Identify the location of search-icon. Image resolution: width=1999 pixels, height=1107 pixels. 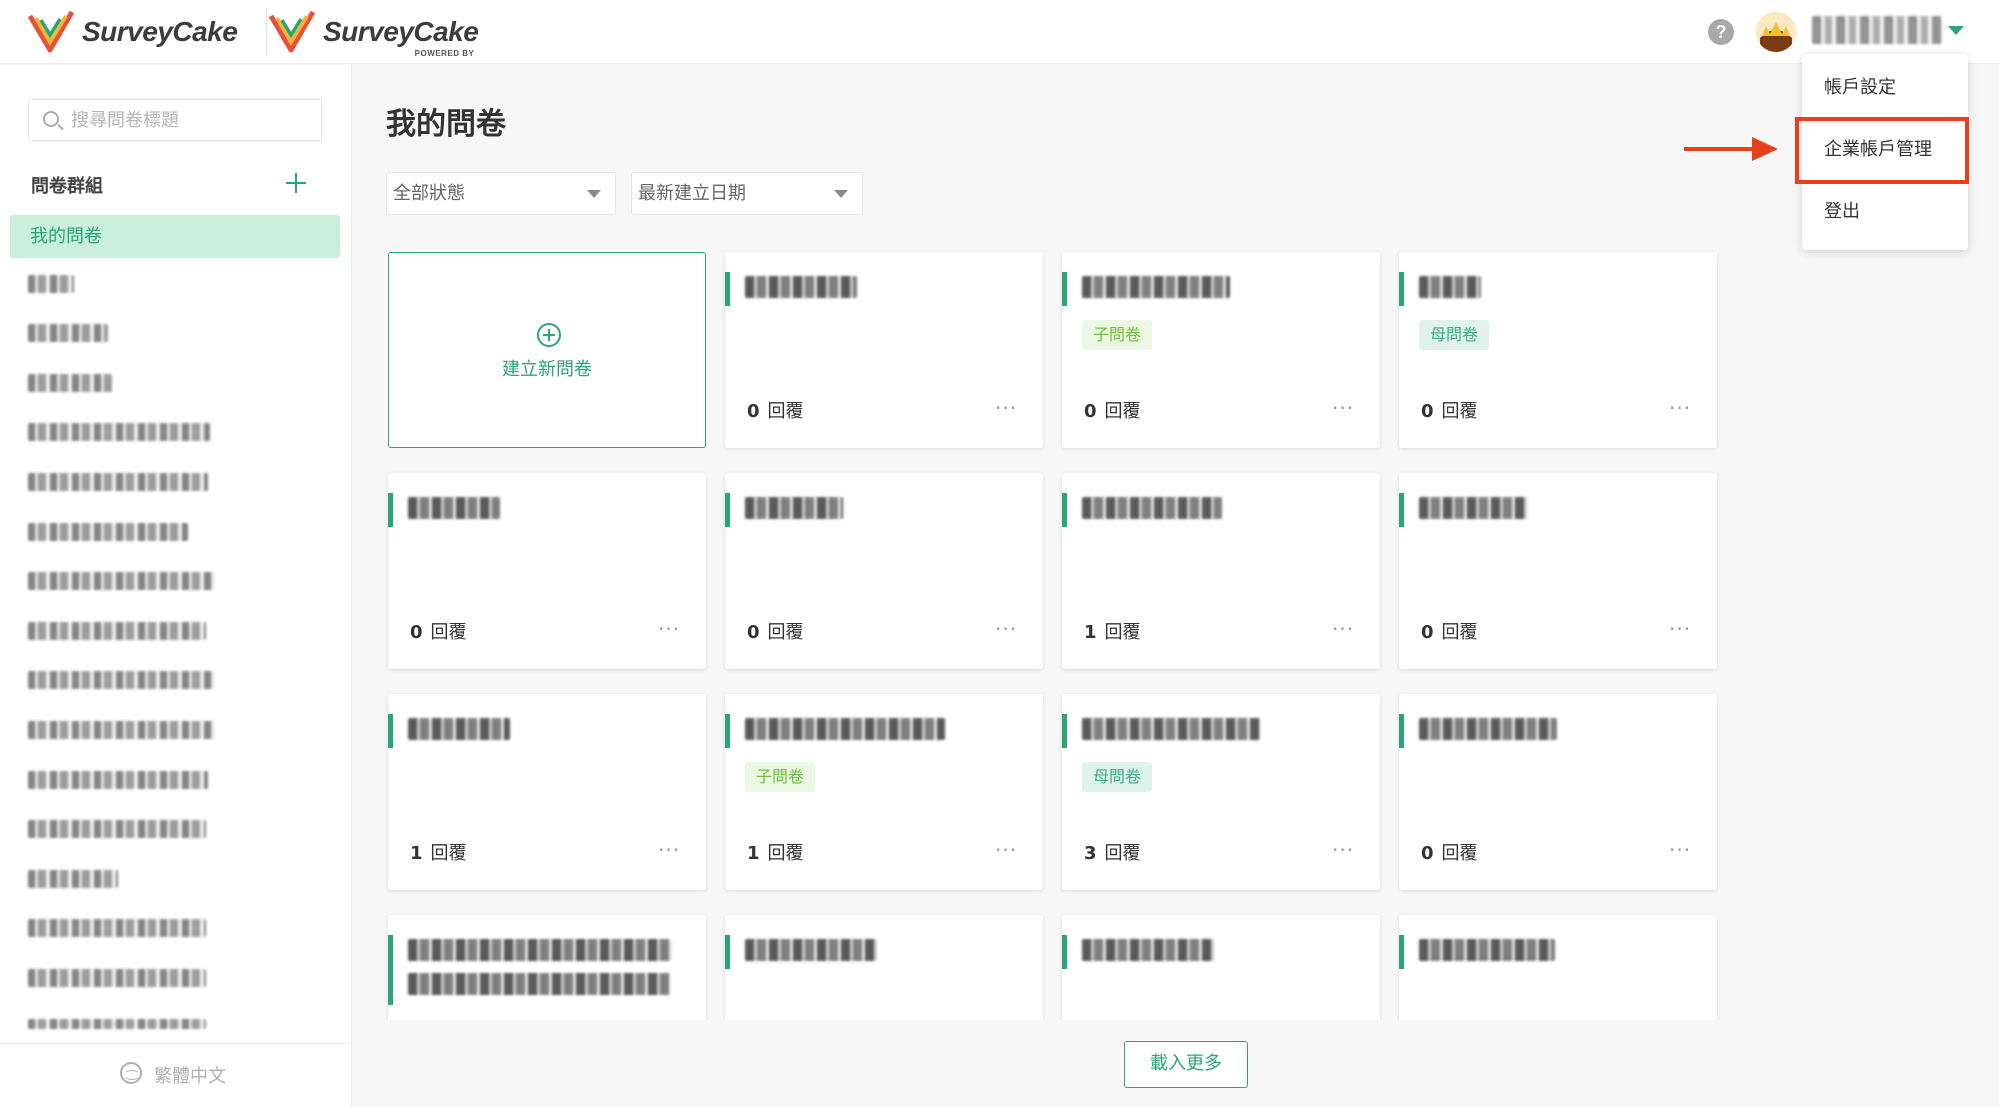
(51, 119).